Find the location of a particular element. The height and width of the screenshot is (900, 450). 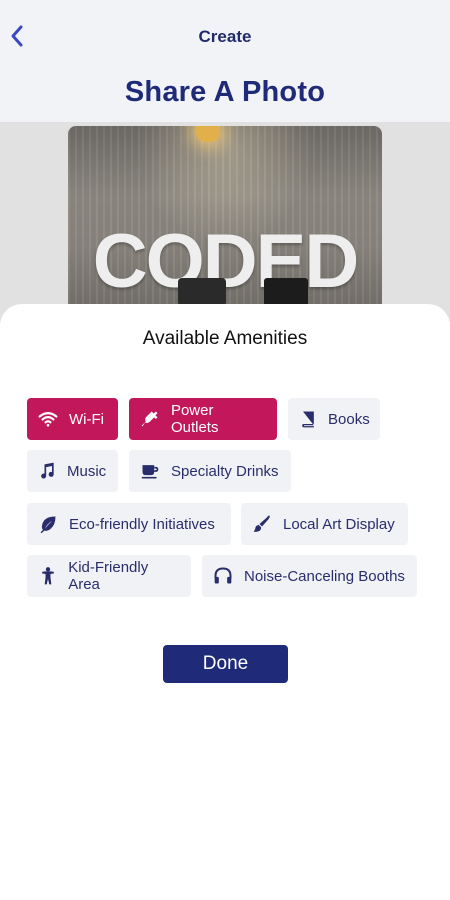

amenity-chip-noise-canceling-booths: Noise-Canceling Booths is located at coordinates (309, 576).